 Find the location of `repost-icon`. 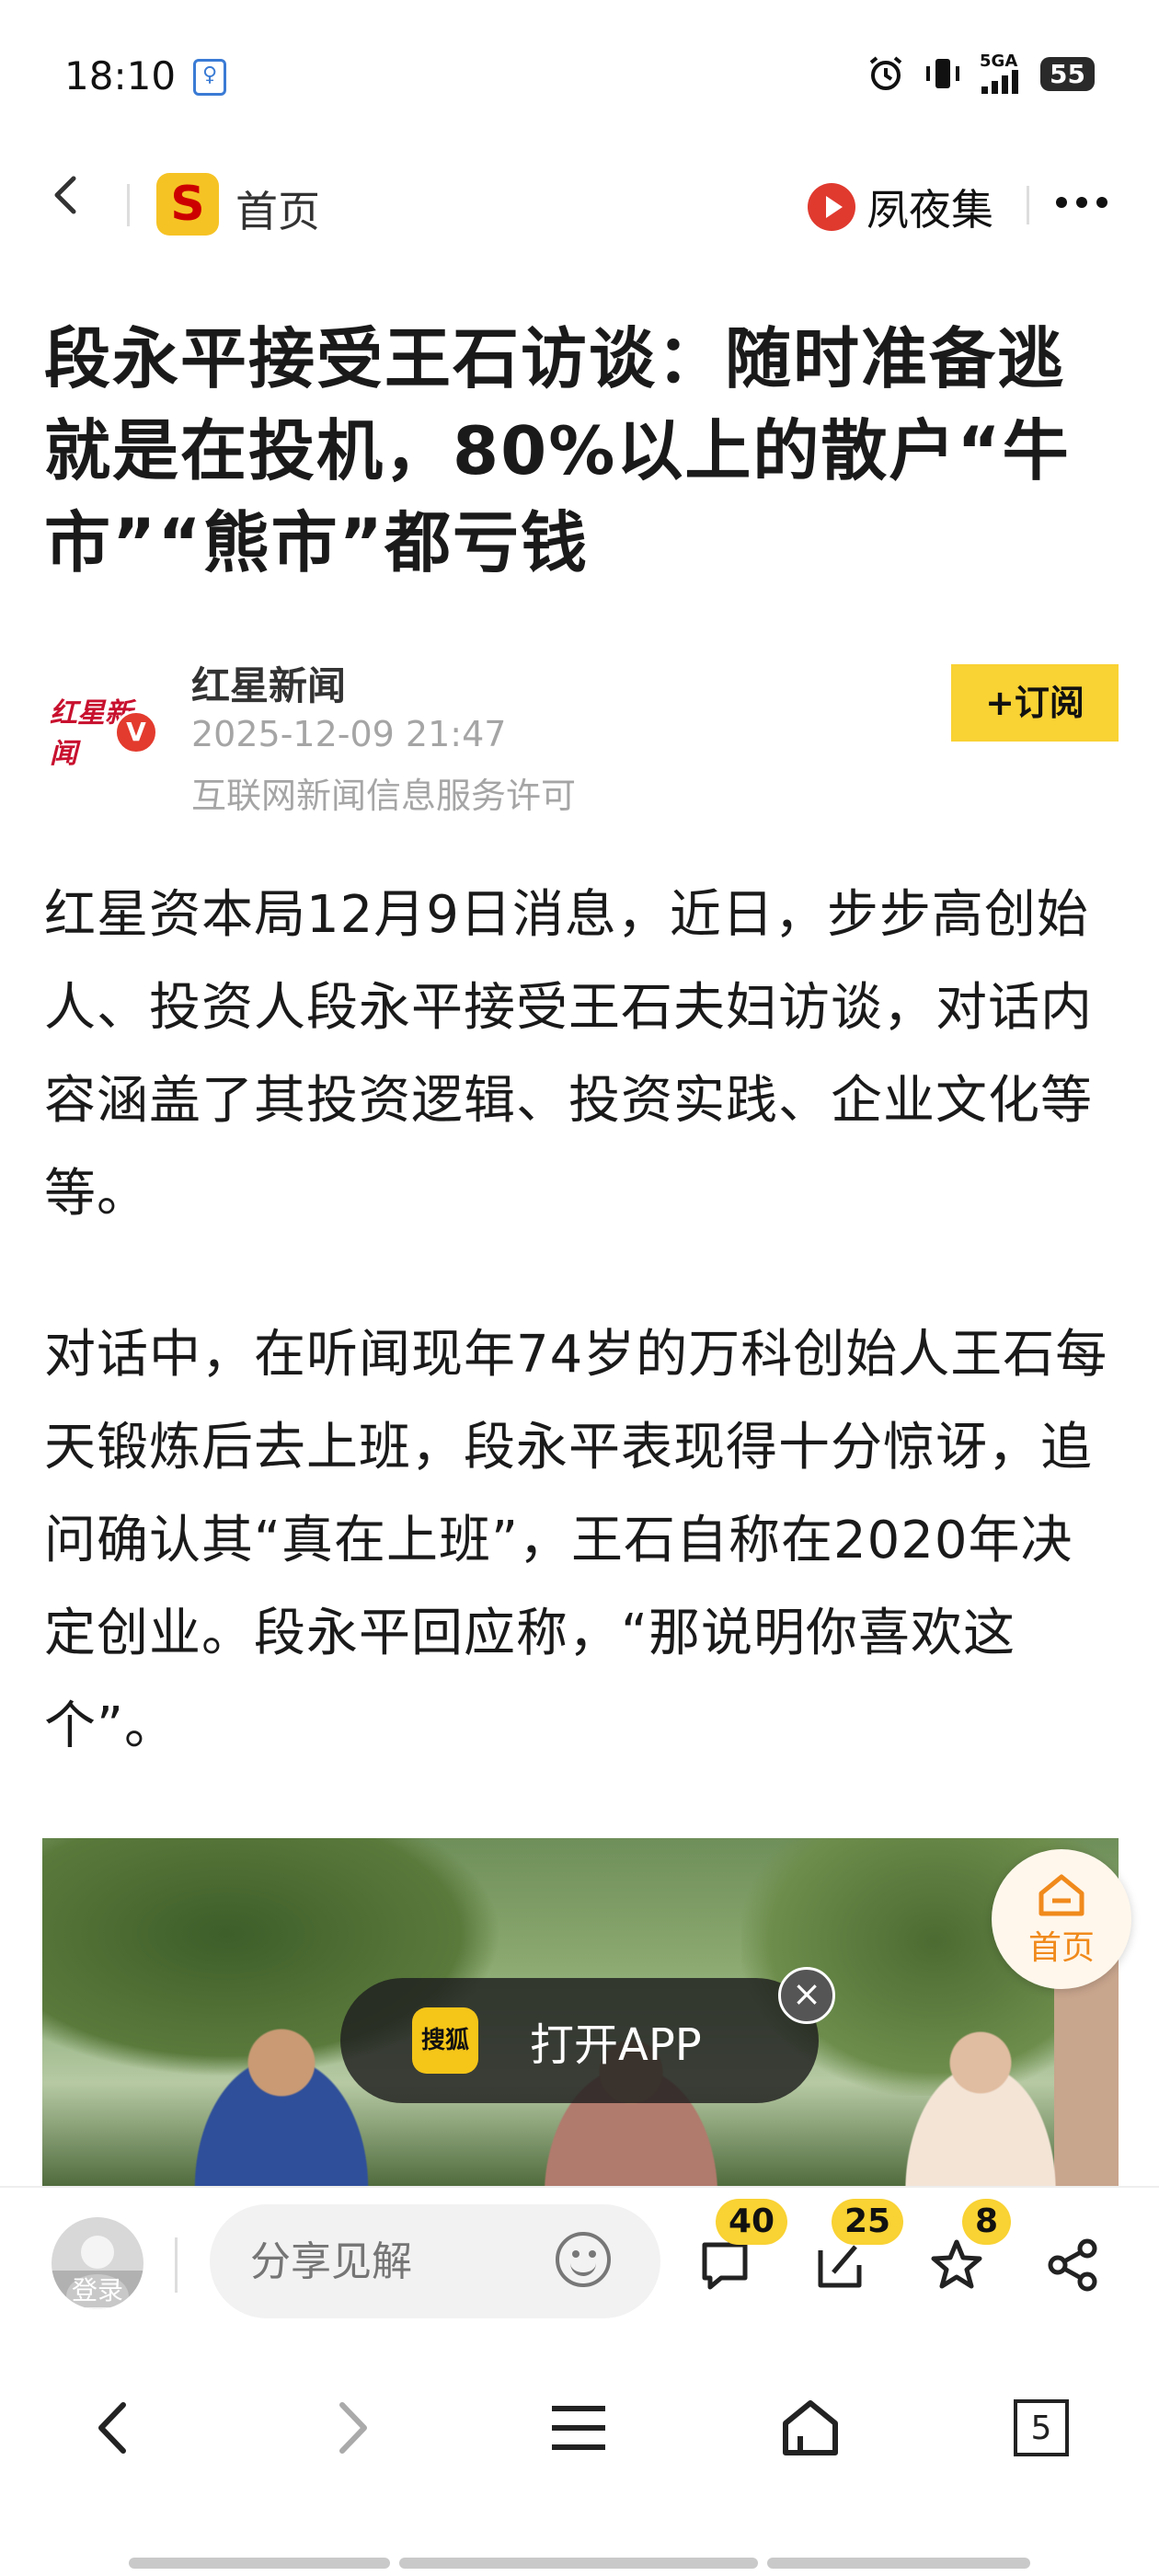

repost-icon is located at coordinates (840, 2265).